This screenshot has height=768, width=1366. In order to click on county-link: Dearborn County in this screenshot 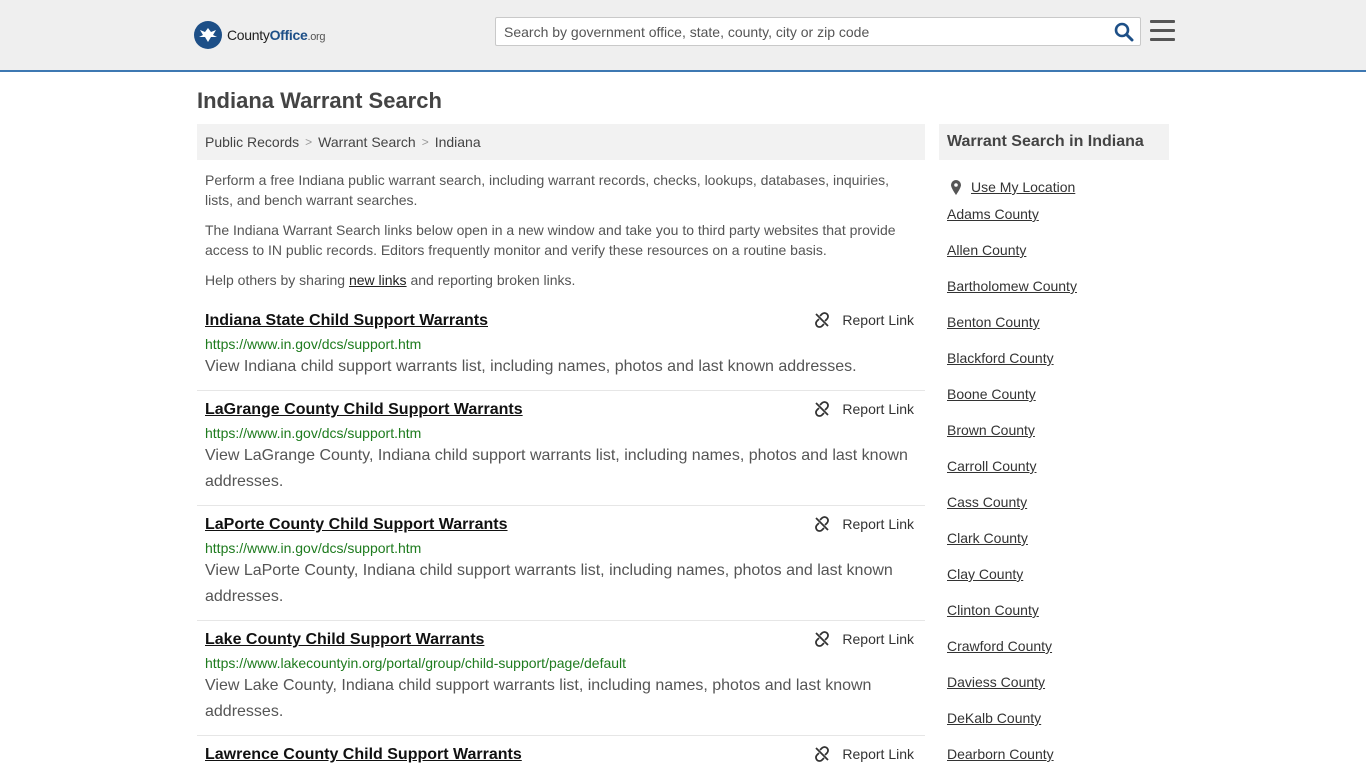, I will do `click(1000, 754)`.